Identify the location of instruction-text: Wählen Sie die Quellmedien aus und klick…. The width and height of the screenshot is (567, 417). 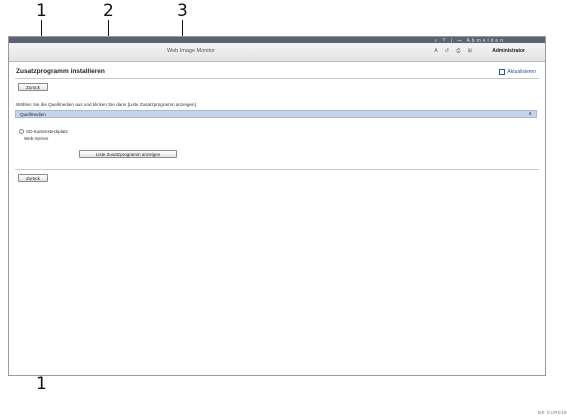
(107, 104).